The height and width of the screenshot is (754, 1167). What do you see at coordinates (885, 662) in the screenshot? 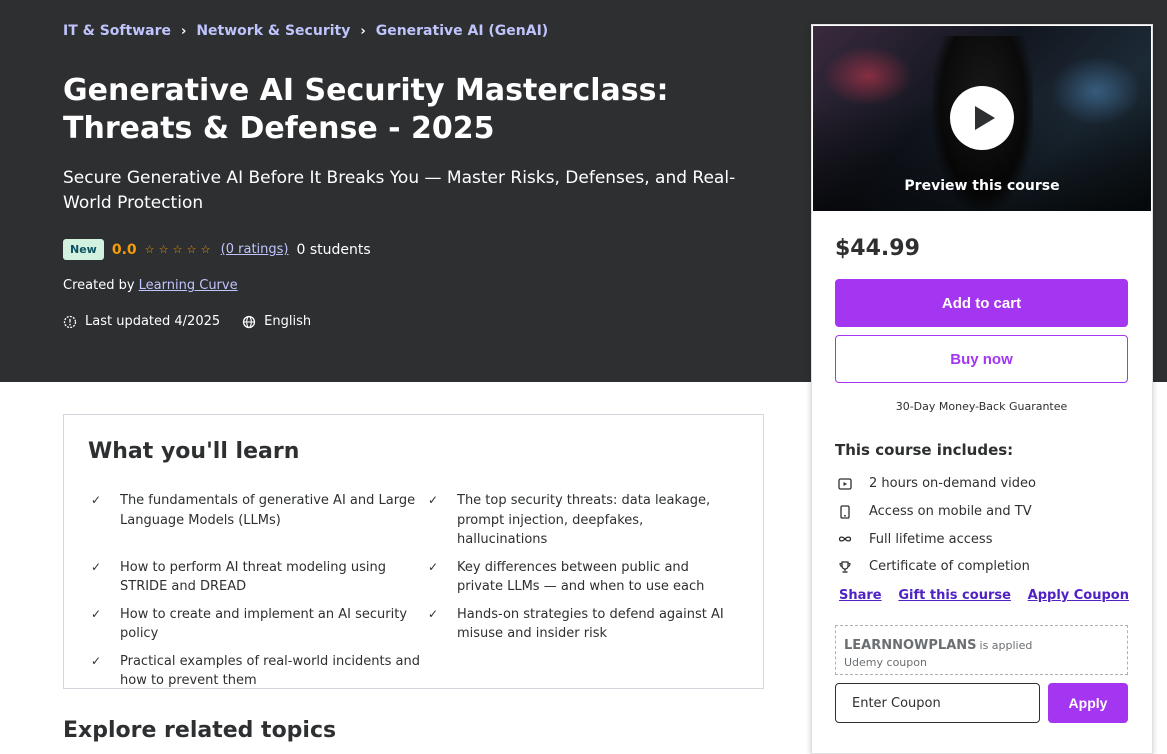
I see `coupon-source: Udemy coupon` at bounding box center [885, 662].